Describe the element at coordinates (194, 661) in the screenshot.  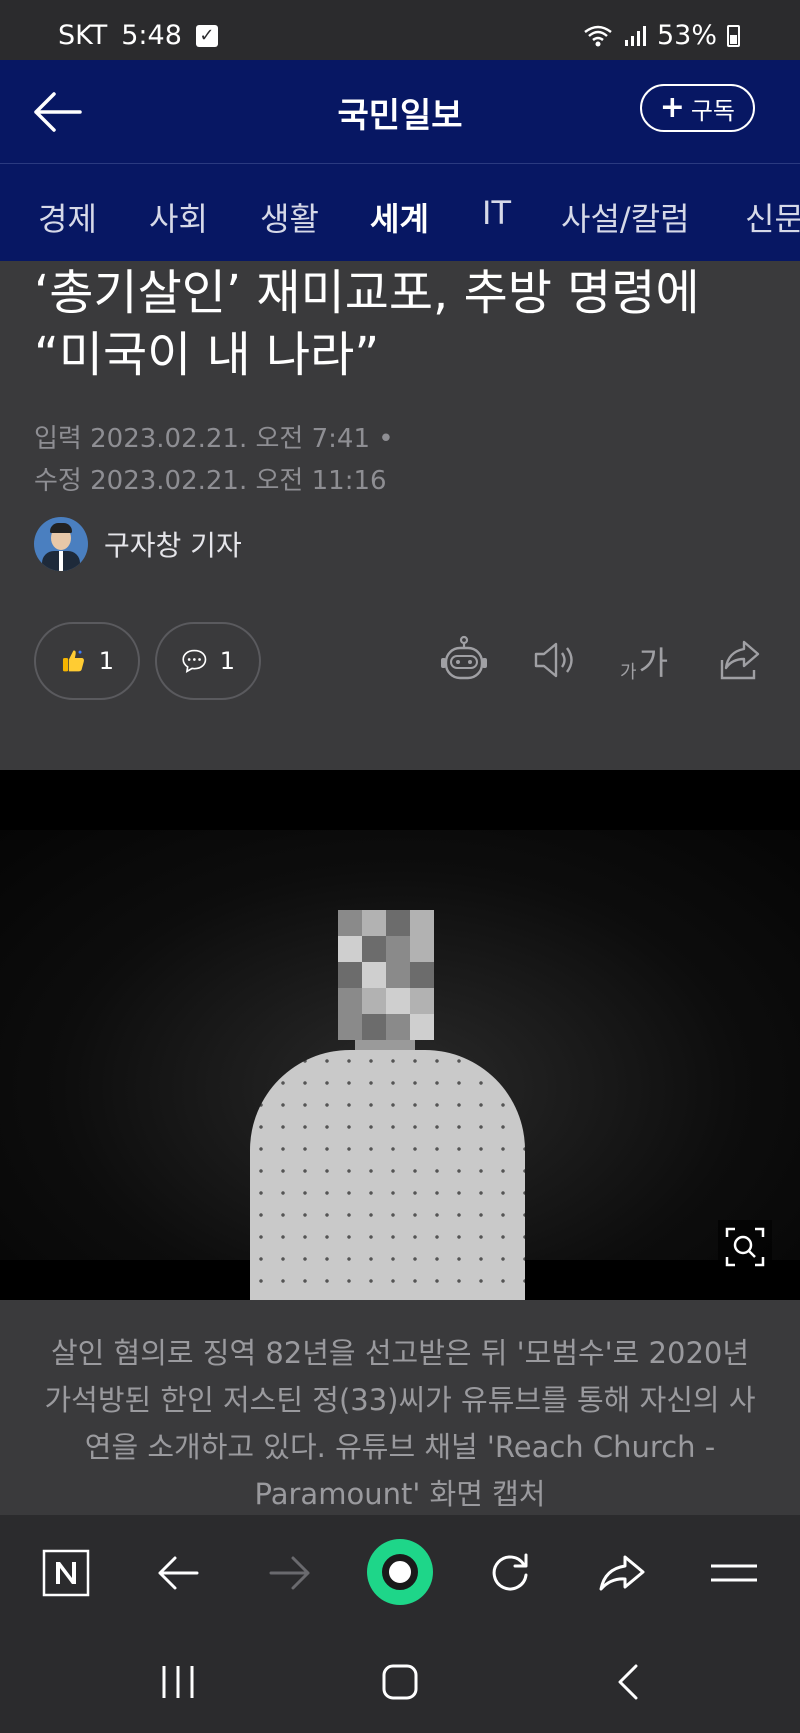
I see `comment-icon` at that location.